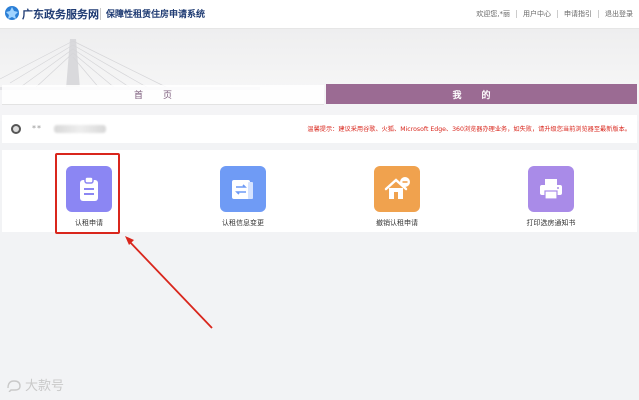 The image size is (639, 400). What do you see at coordinates (169, 282) in the screenshot?
I see `annotation-arrow` at bounding box center [169, 282].